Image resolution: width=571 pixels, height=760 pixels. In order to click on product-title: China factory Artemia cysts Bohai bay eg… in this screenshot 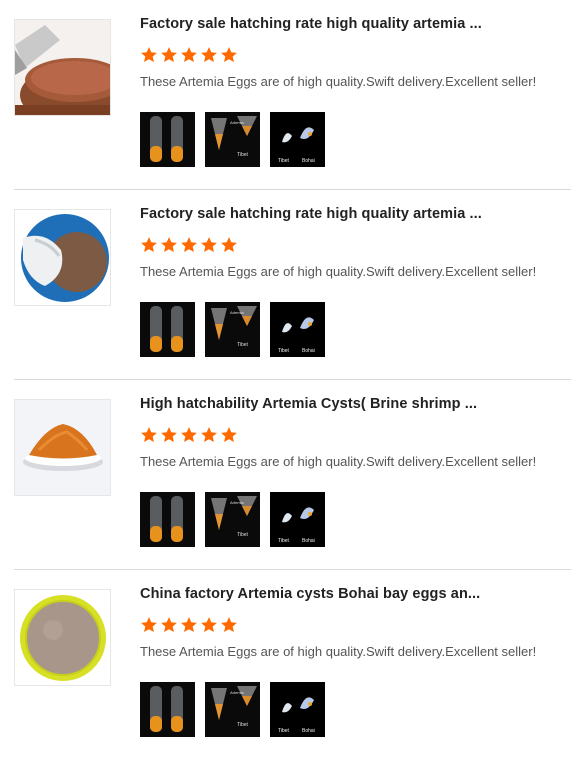, I will do `click(350, 594)`.